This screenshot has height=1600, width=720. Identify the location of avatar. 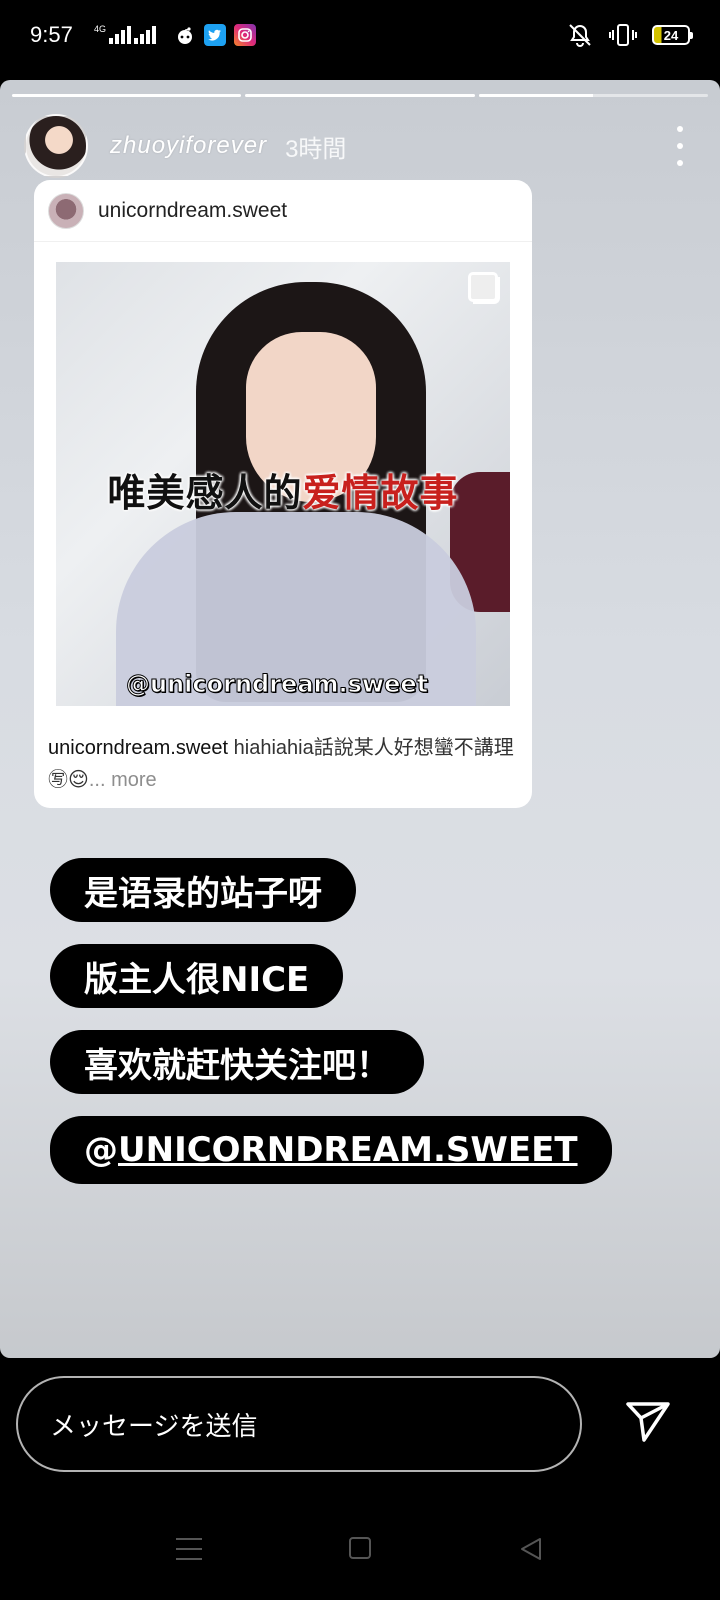
(56, 146).